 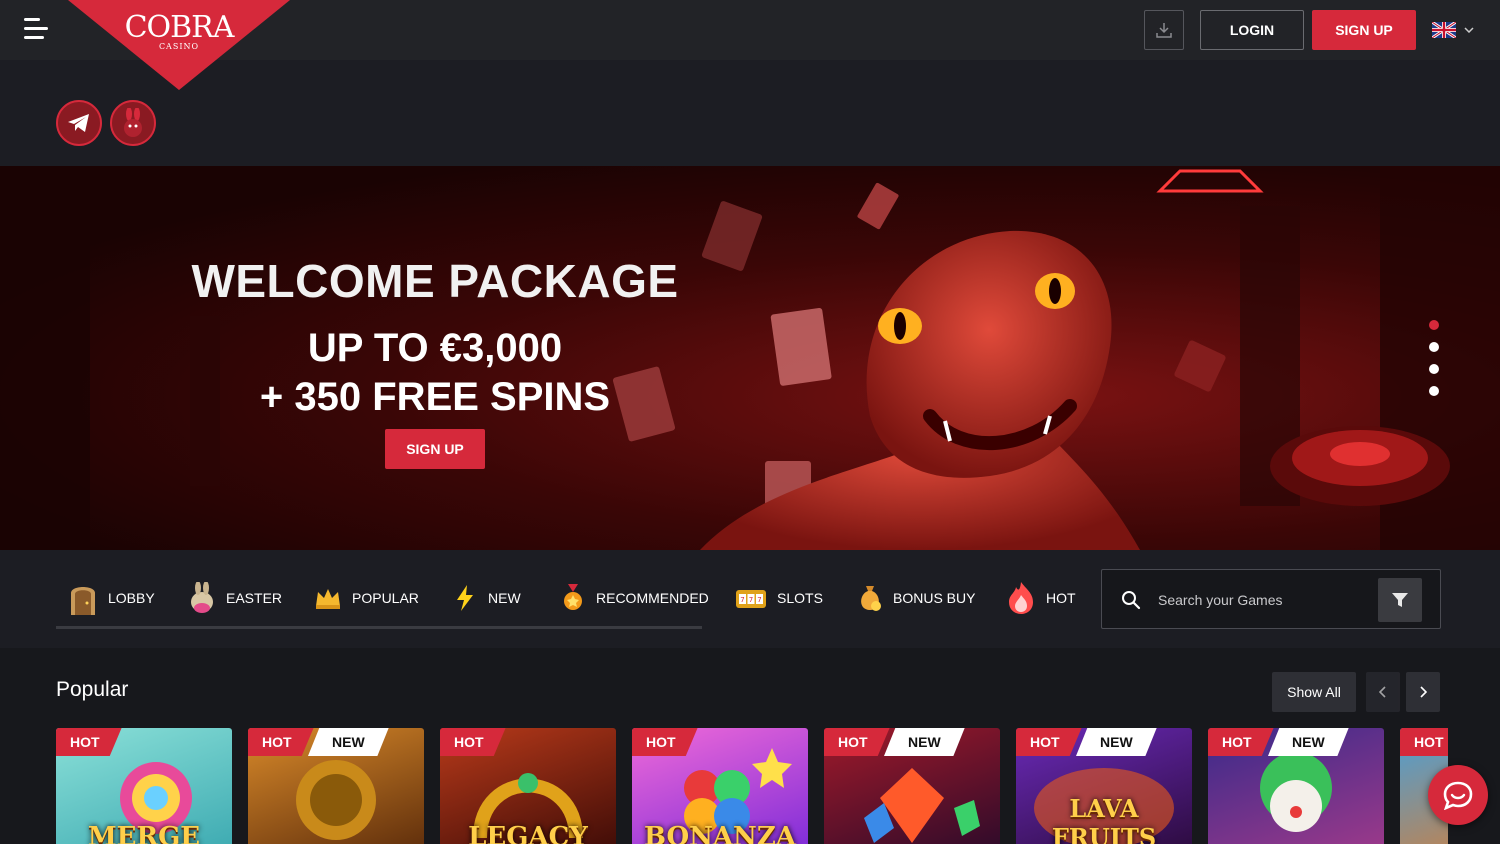 I want to click on chevron-right-icon, so click(x=1423, y=692).